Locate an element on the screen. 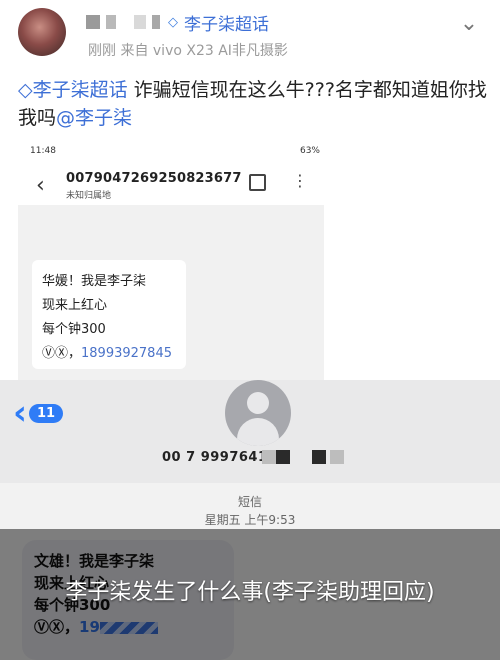  more-vertical-icon: ⋮ is located at coordinates (300, 180).